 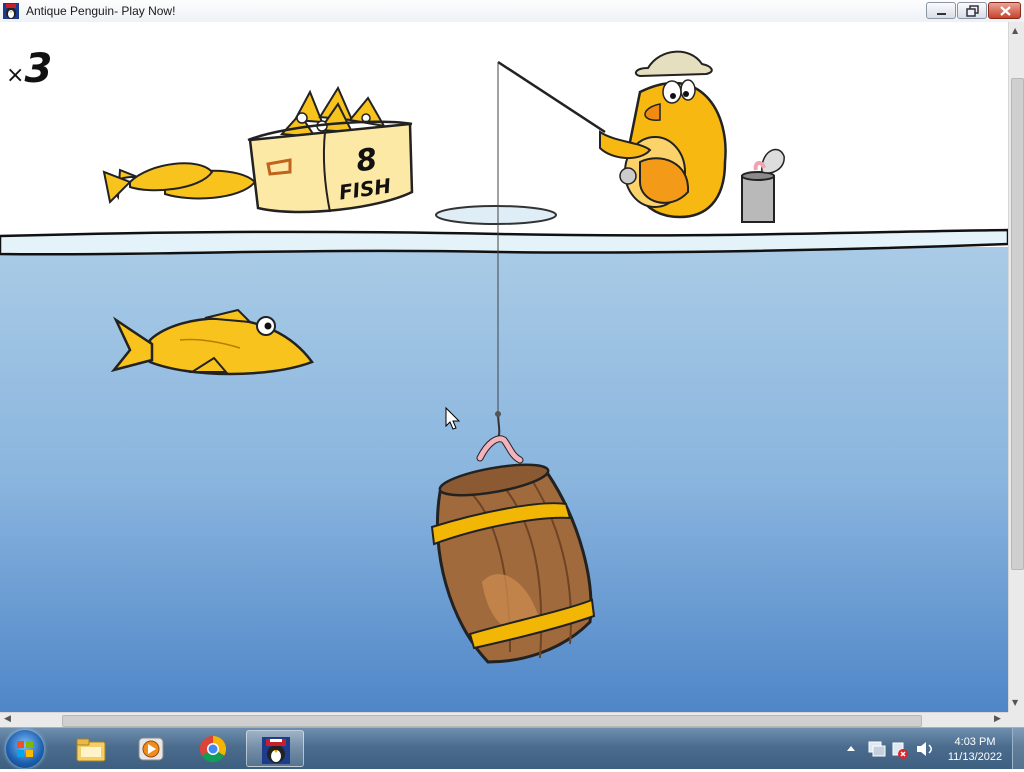 I want to click on taskbar-file-explorer, so click(x=91, y=748).